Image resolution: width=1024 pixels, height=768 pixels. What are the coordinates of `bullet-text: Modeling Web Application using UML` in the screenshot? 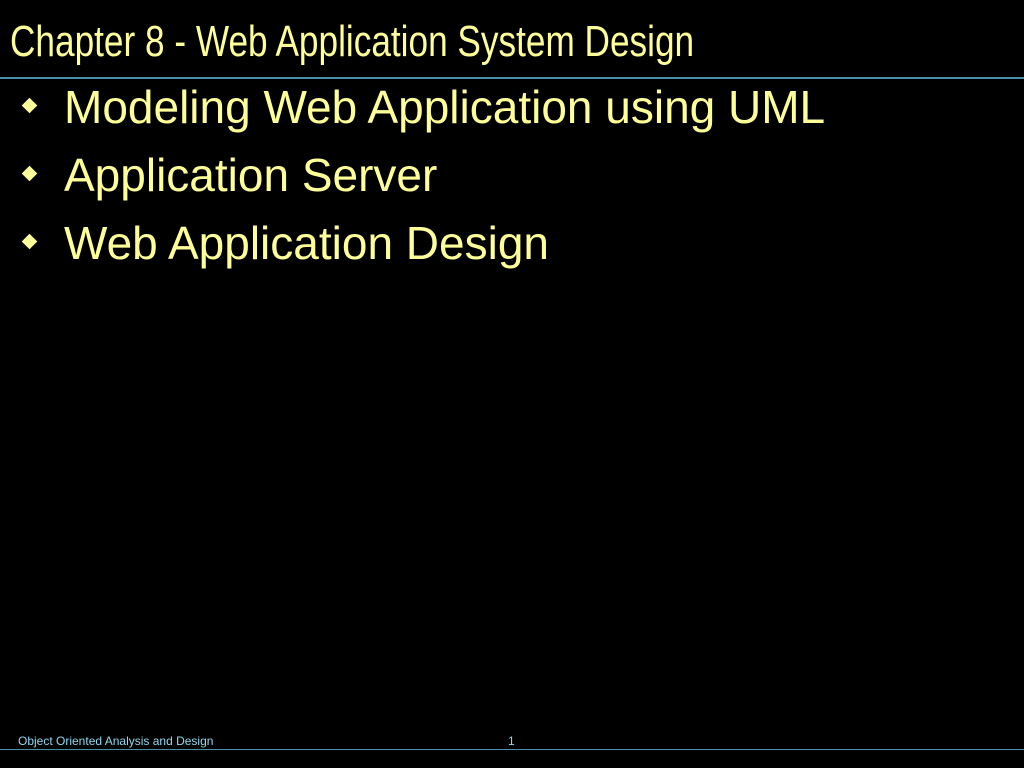 It's located at (445, 107).